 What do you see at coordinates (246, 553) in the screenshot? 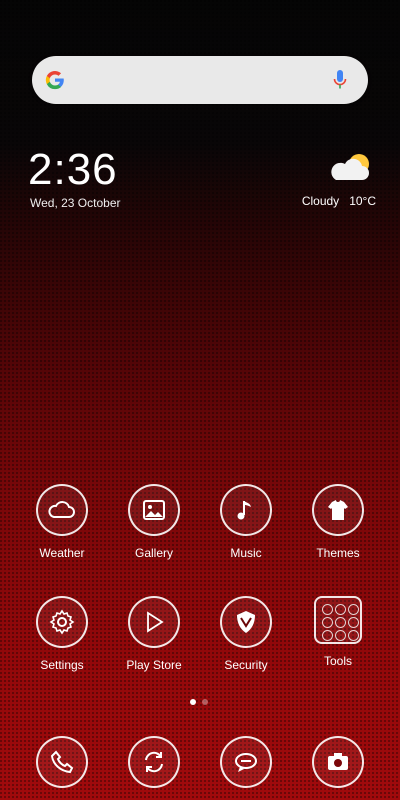
I see `app-label: Music` at bounding box center [246, 553].